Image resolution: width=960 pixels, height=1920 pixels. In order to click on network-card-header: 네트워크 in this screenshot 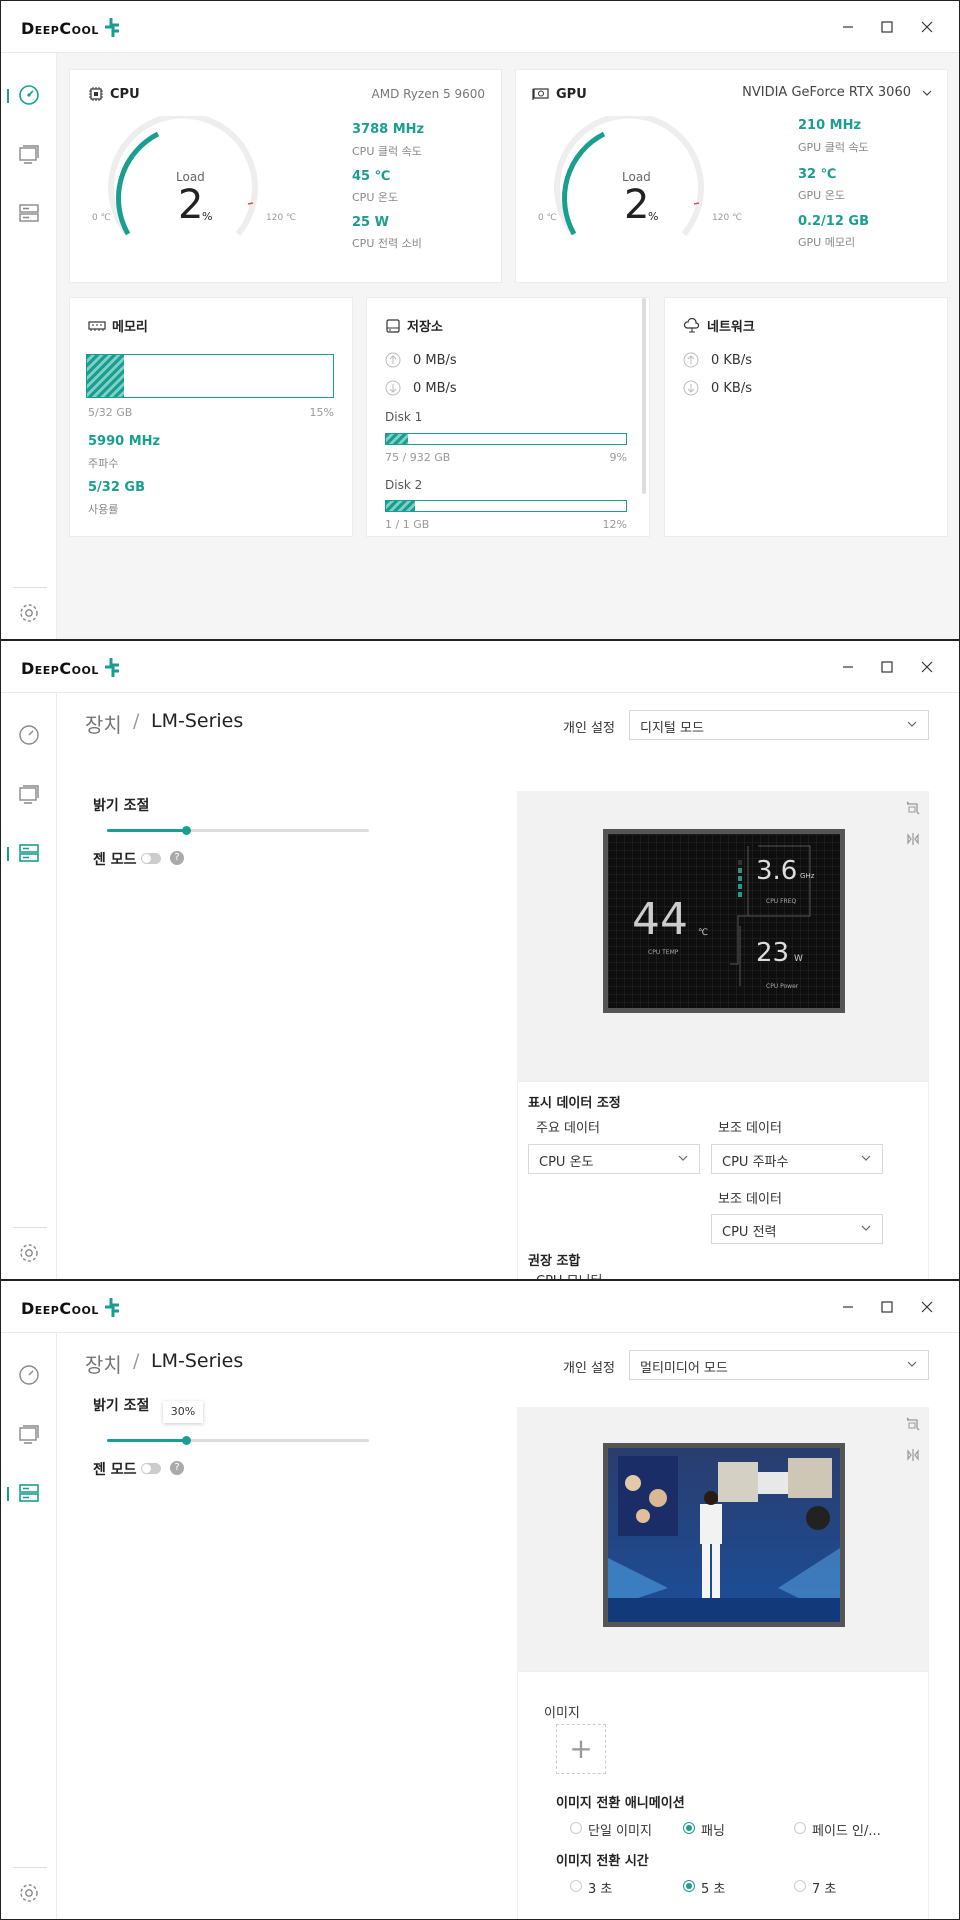, I will do `click(719, 325)`.